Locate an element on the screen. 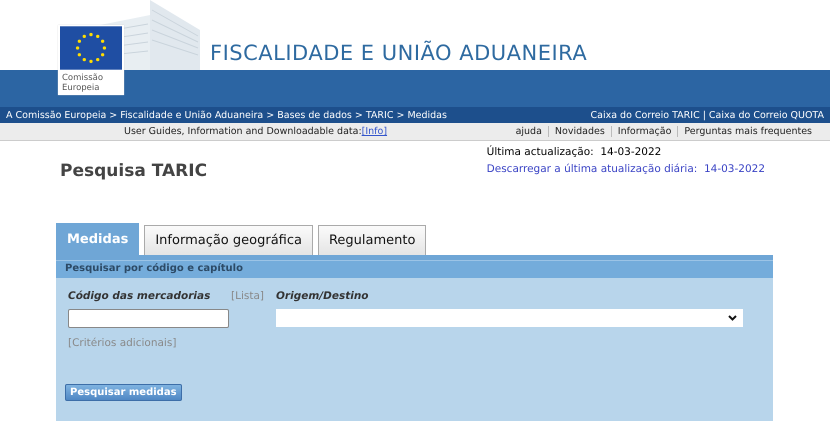  breadcrumb-link: Bases de dados is located at coordinates (314, 115).